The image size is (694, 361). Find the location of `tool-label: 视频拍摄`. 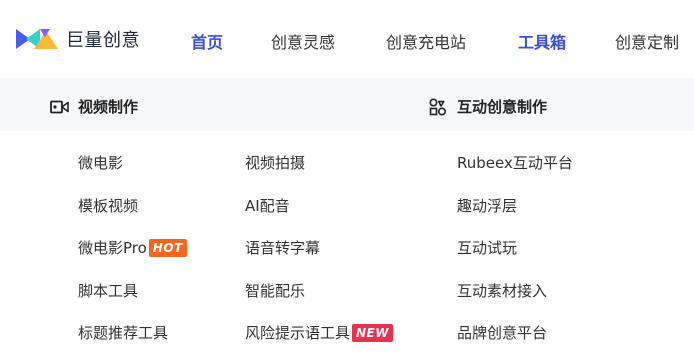

tool-label: 视频拍摄 is located at coordinates (275, 163).